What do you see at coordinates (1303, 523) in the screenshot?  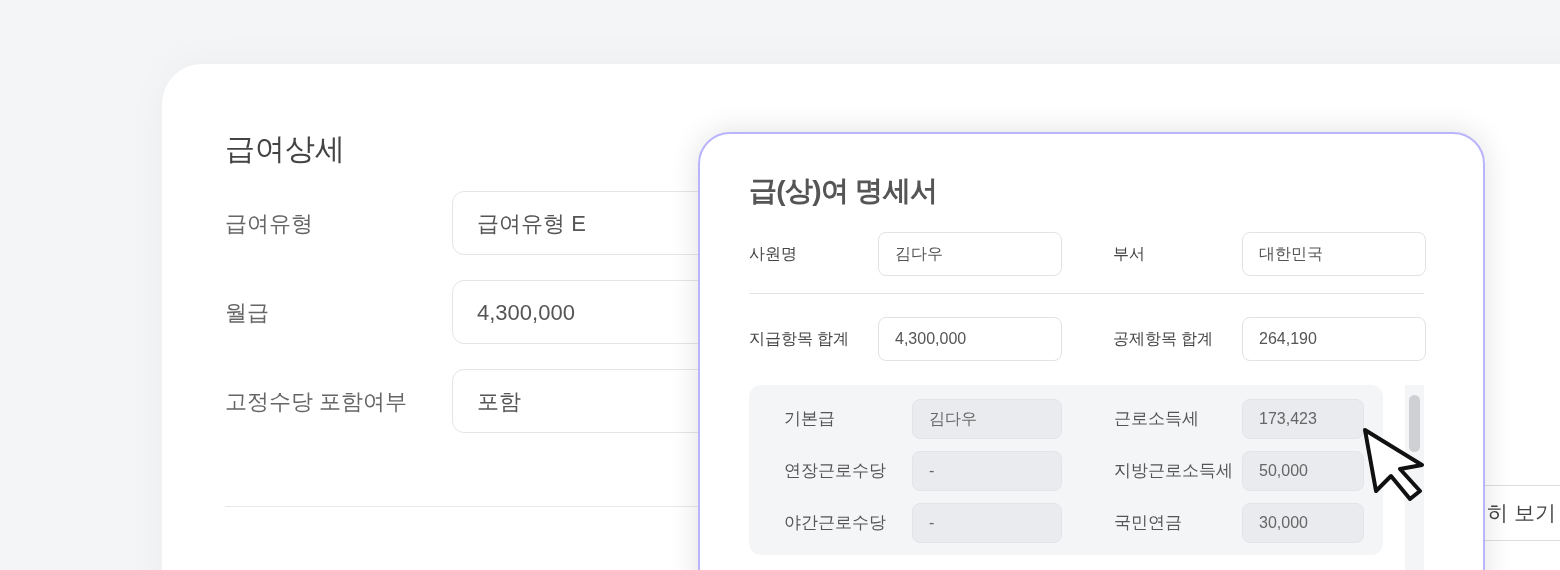 I see `readonly-field: 30,000` at bounding box center [1303, 523].